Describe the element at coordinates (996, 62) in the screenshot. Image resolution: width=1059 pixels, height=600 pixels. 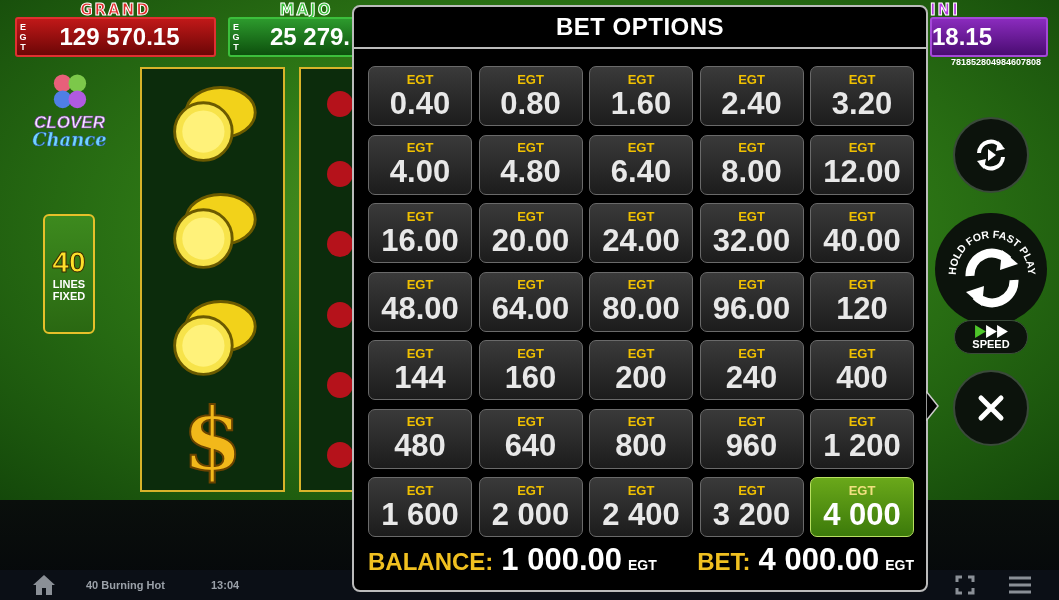
I see `session-id: 781852804984607808` at that location.